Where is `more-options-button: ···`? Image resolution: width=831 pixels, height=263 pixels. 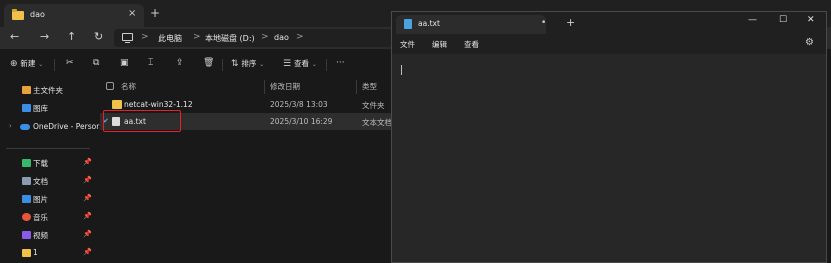
more-options-button: ··· is located at coordinates (340, 63).